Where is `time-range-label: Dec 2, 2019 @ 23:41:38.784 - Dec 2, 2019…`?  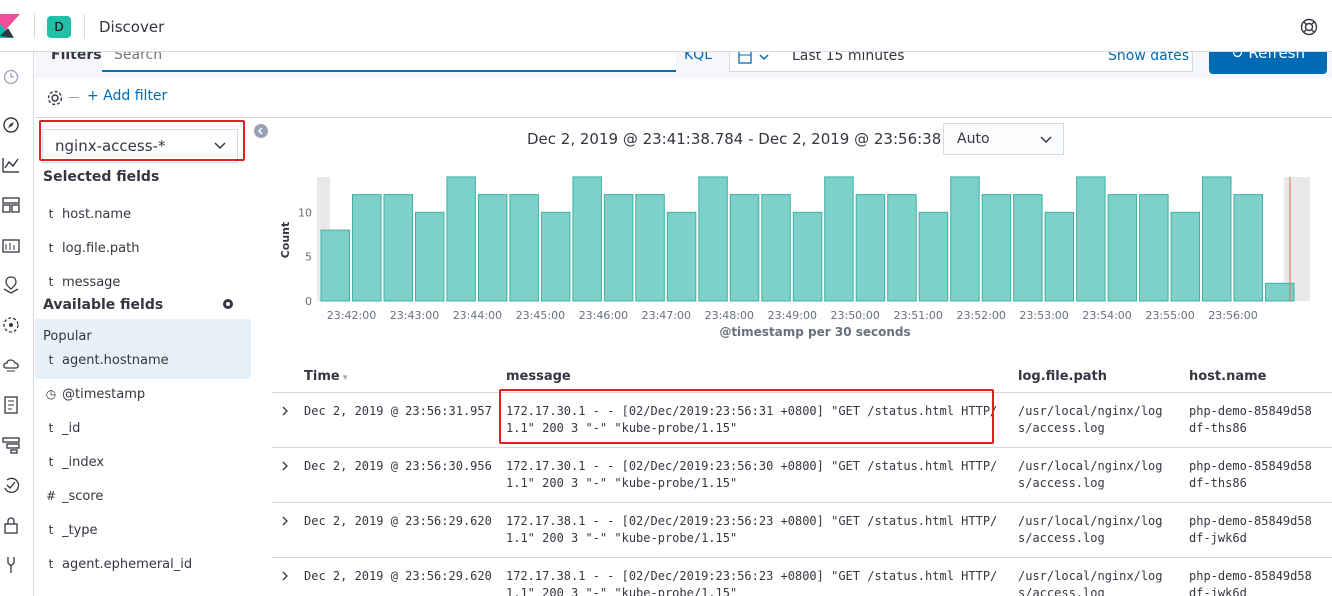 time-range-label: Dec 2, 2019 @ 23:41:38.784 - Dec 2, 2019… is located at coordinates (761, 139).